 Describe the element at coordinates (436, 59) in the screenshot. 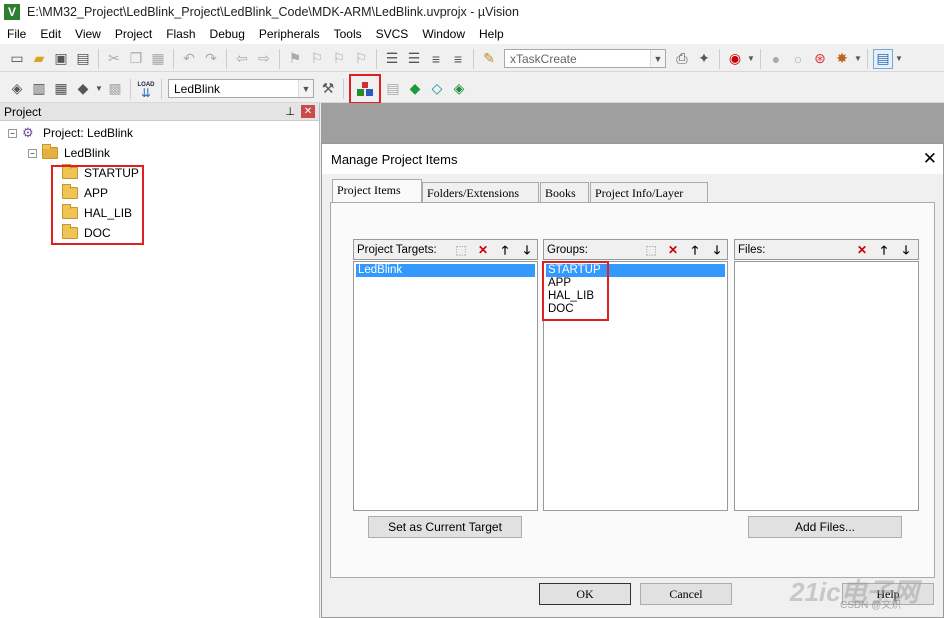

I see `comment-icon: ≡` at that location.